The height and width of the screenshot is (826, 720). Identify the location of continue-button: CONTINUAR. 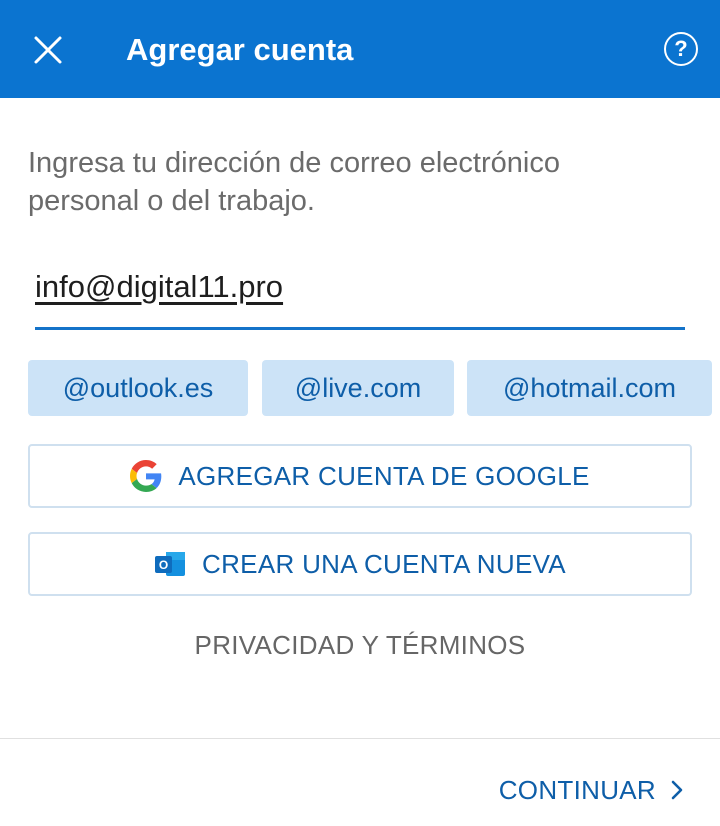
(591, 790).